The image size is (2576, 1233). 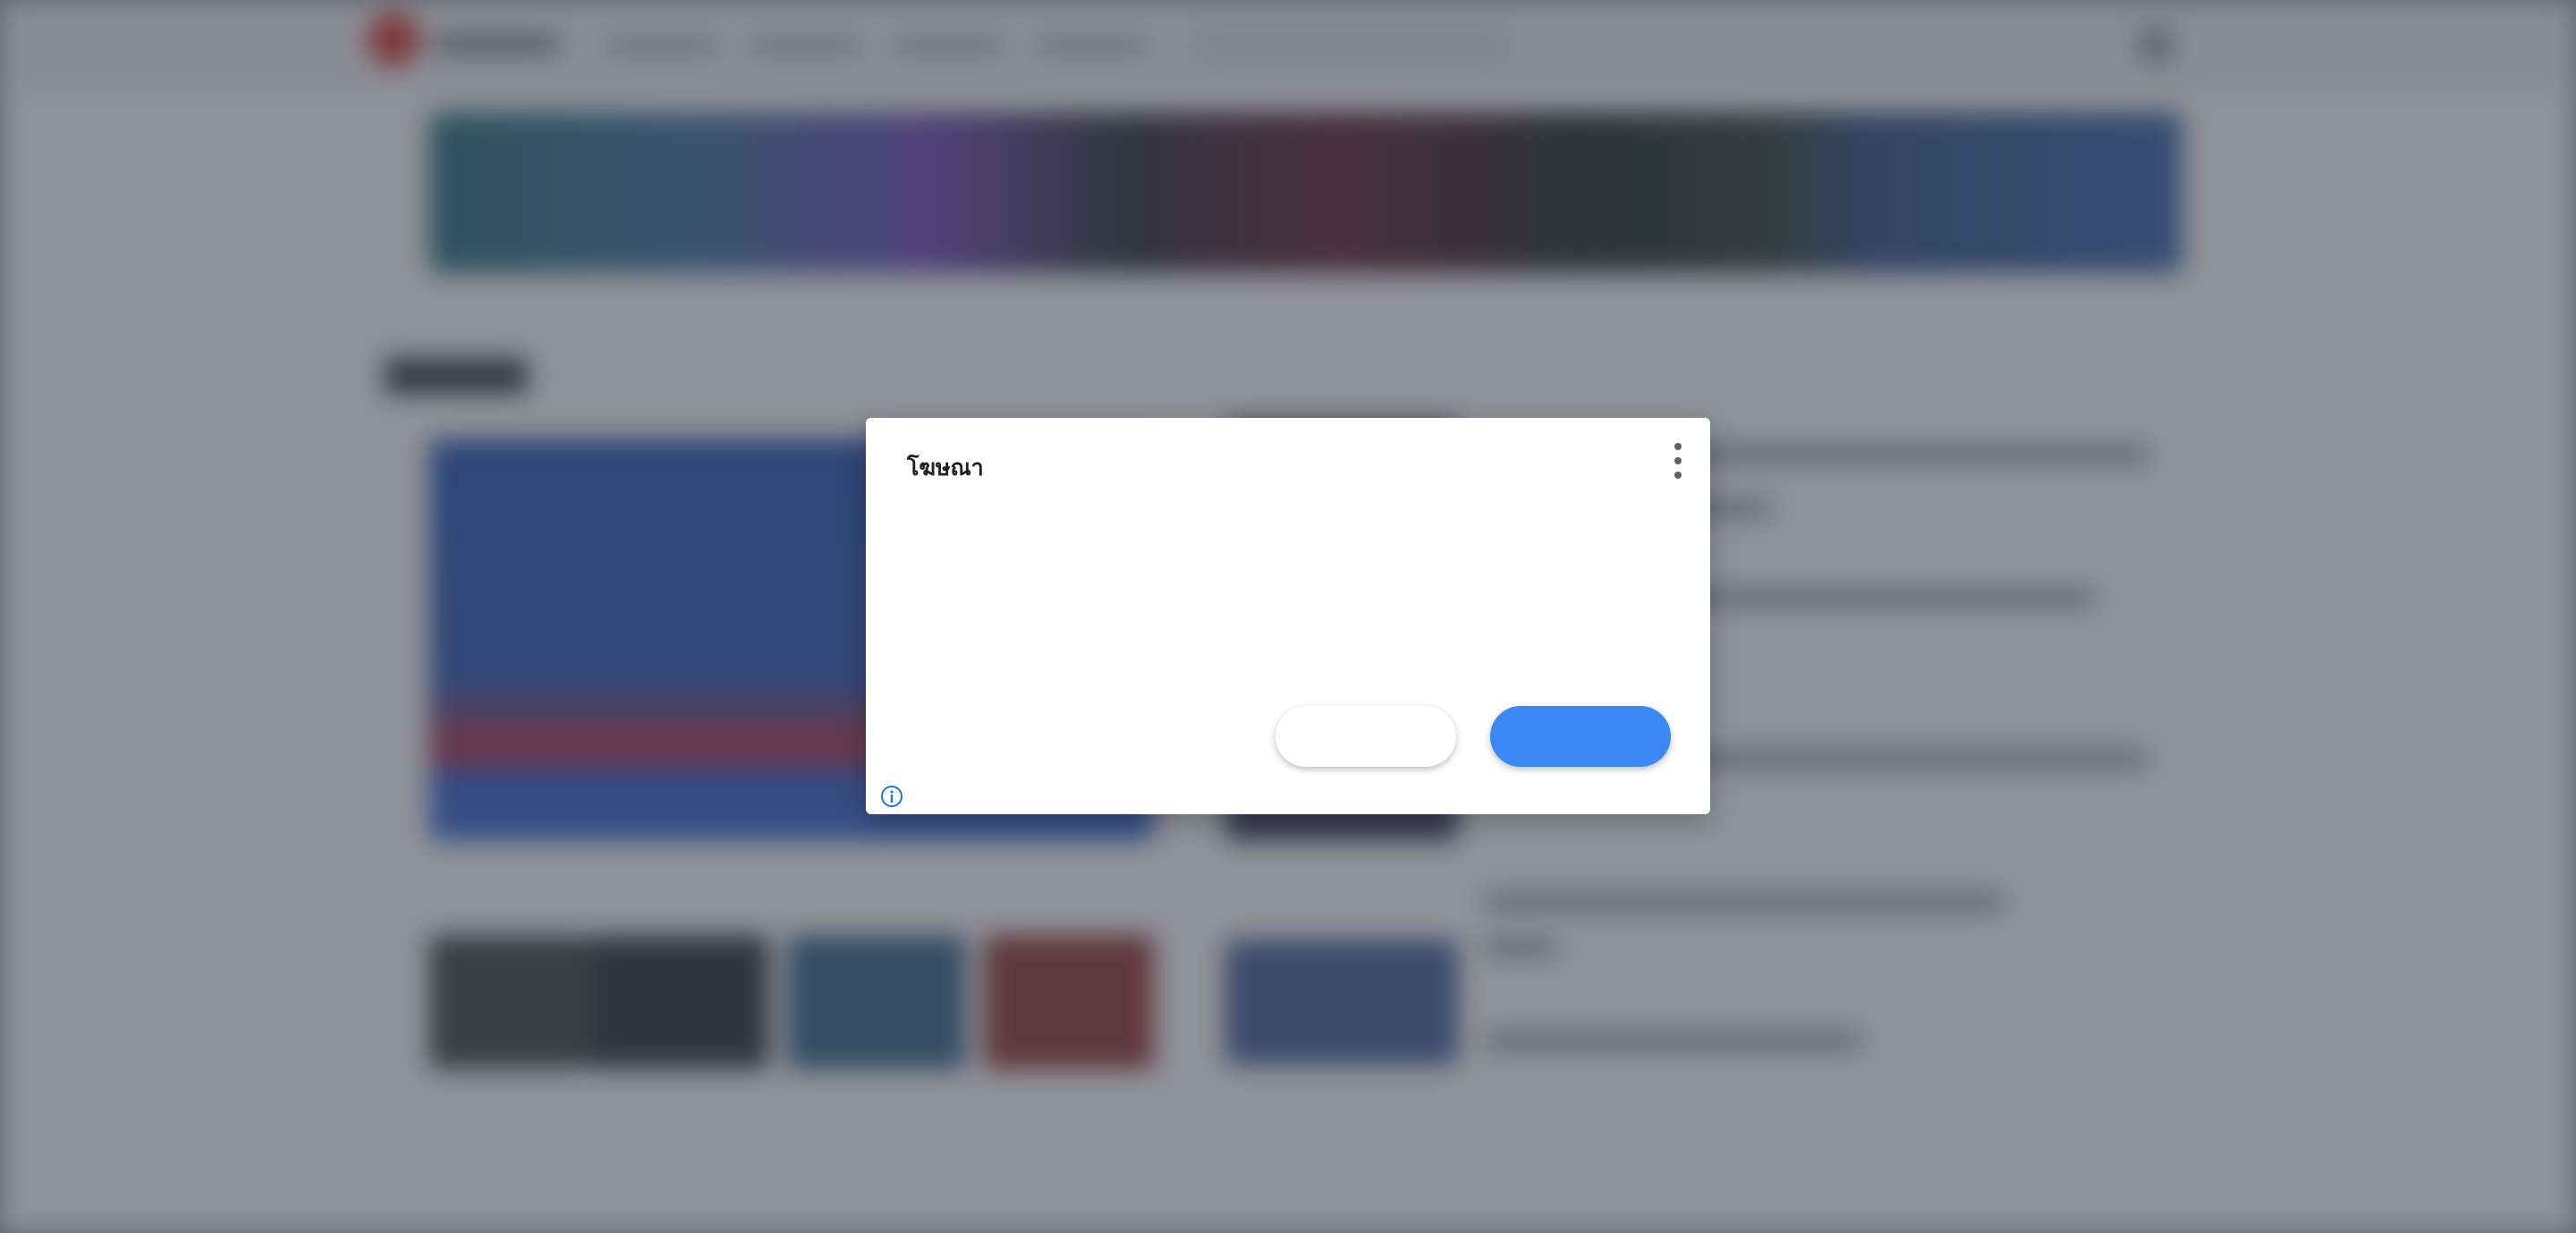 I want to click on primary-button, so click(x=1580, y=736).